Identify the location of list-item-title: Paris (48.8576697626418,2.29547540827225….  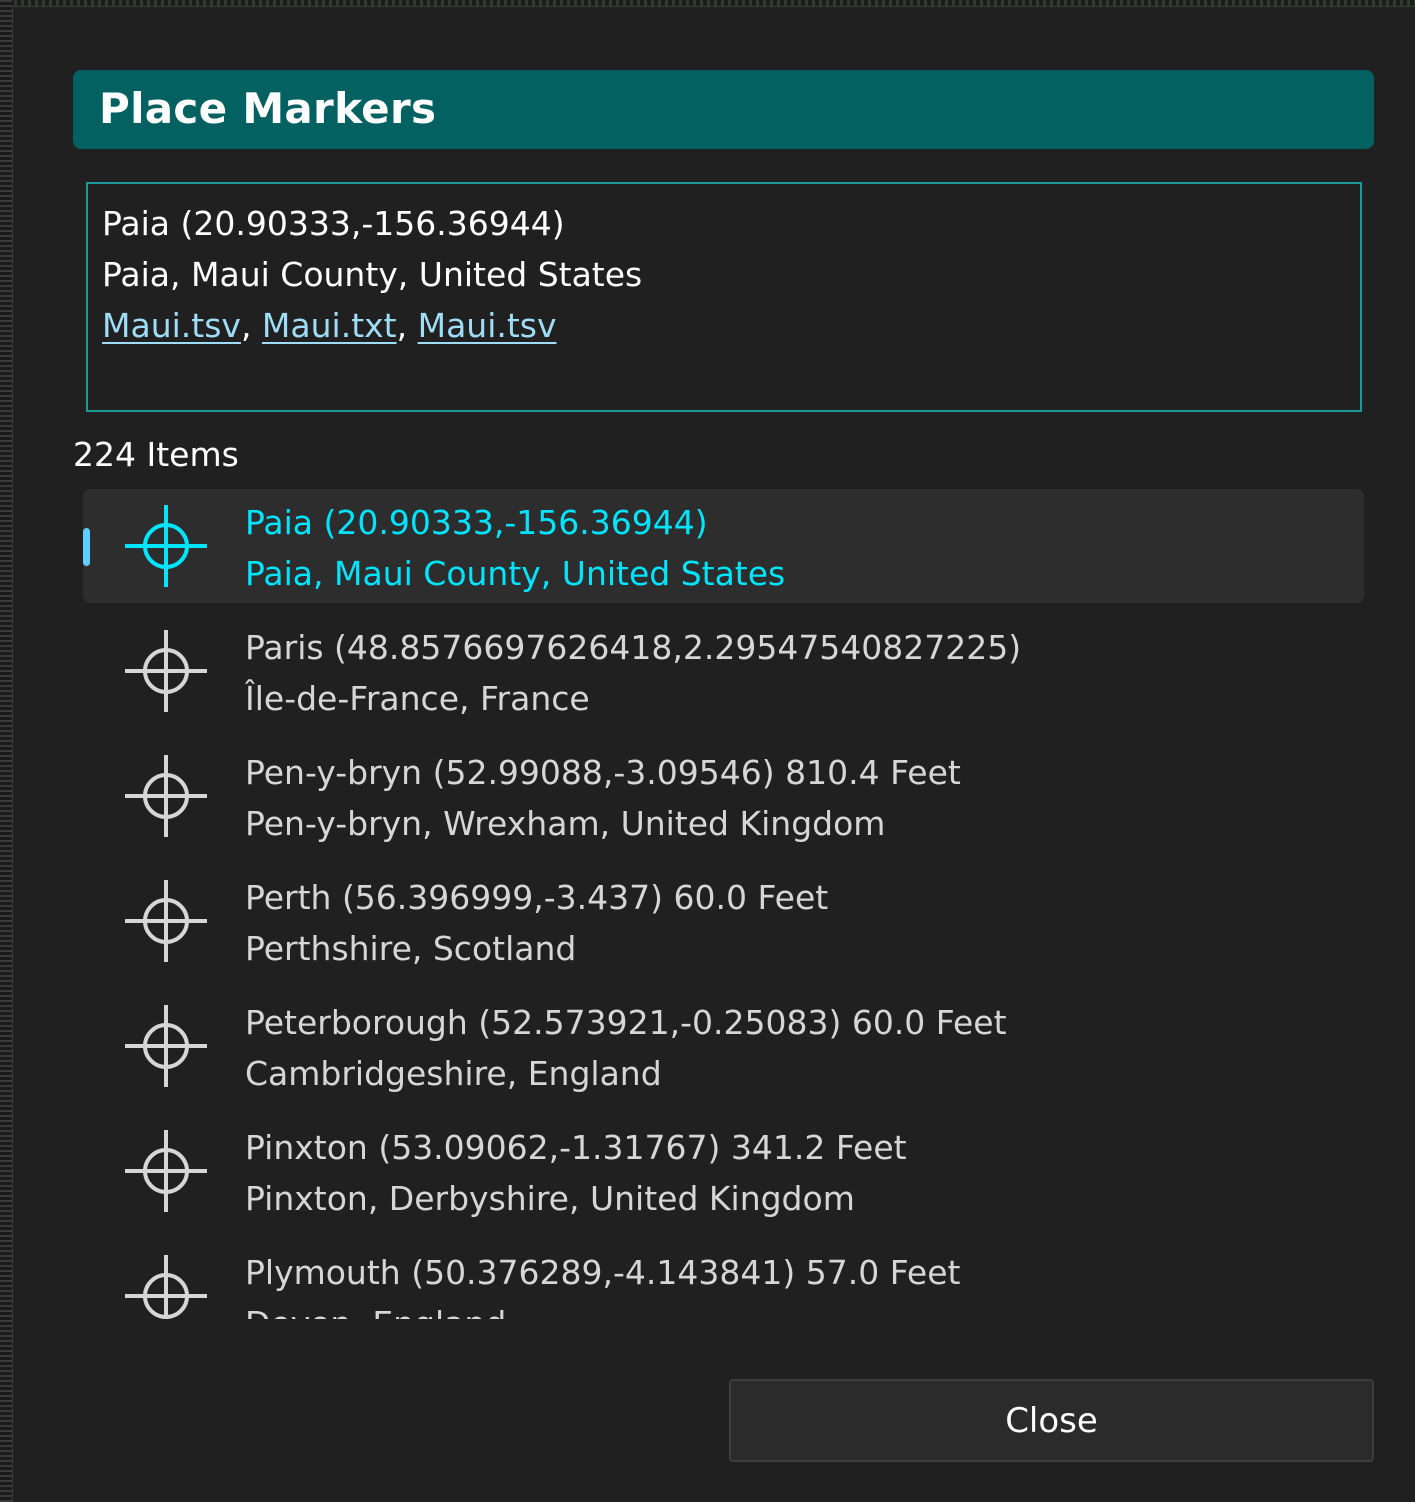
(633, 647).